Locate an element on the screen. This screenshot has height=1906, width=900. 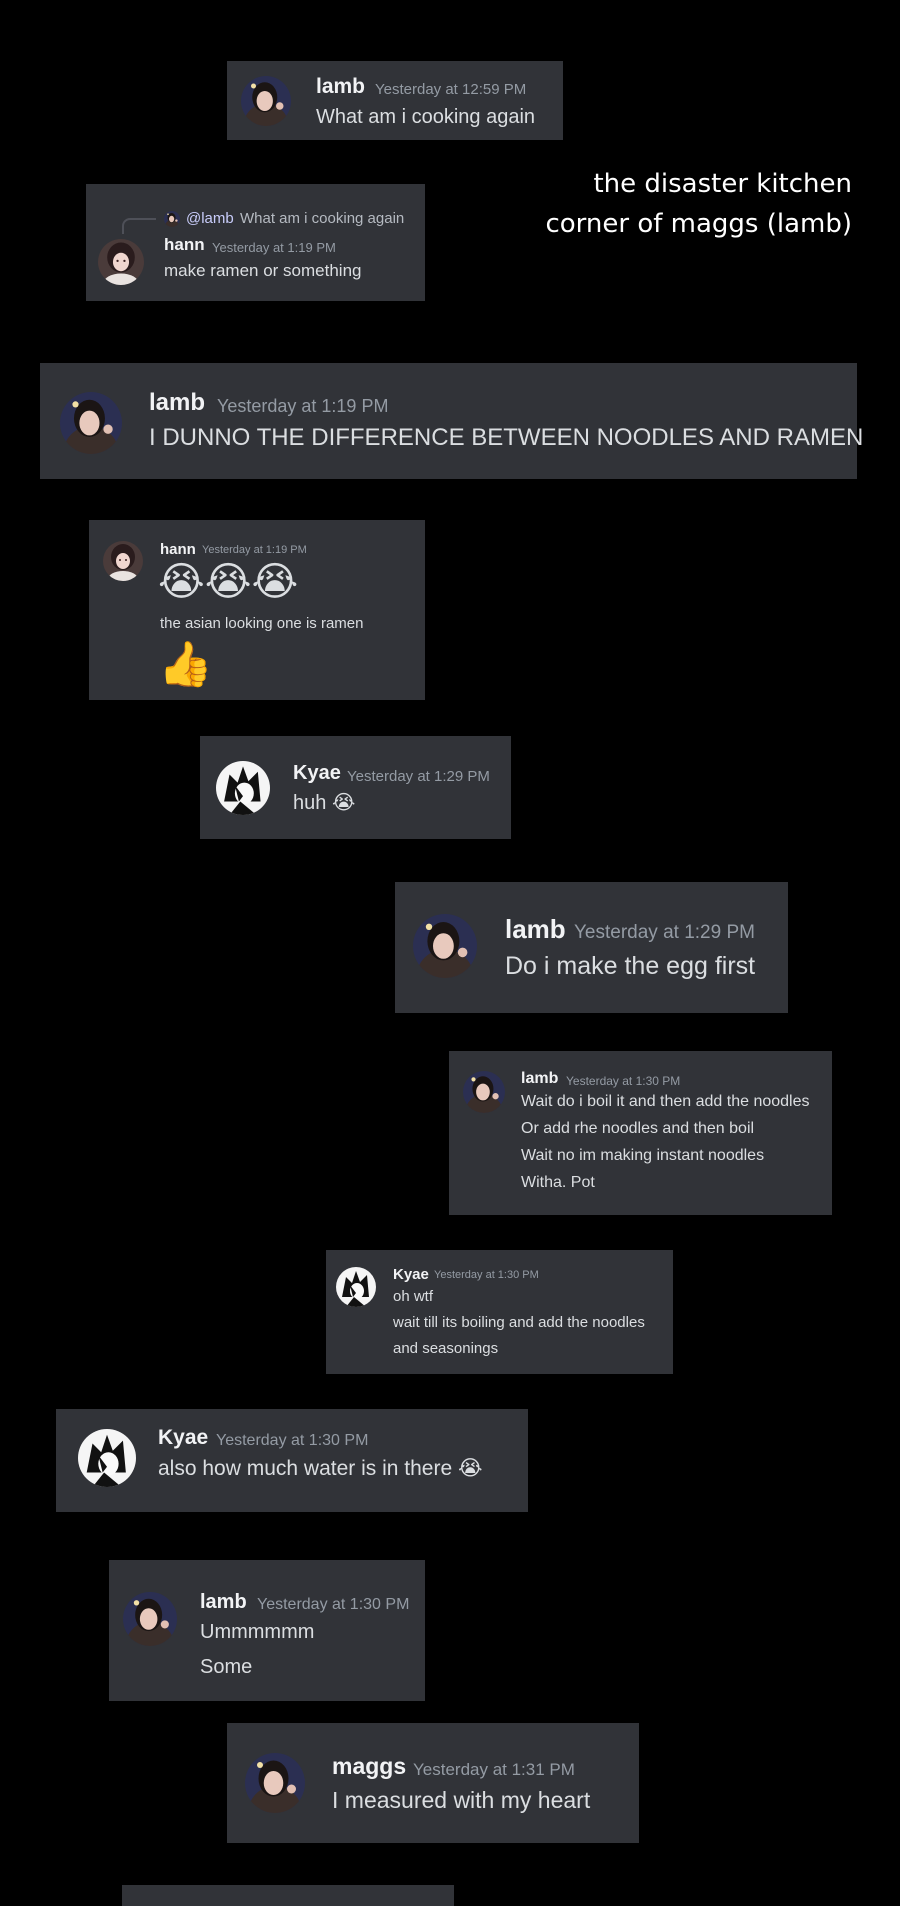
message-text: make ramen or something is located at coordinates (263, 270).